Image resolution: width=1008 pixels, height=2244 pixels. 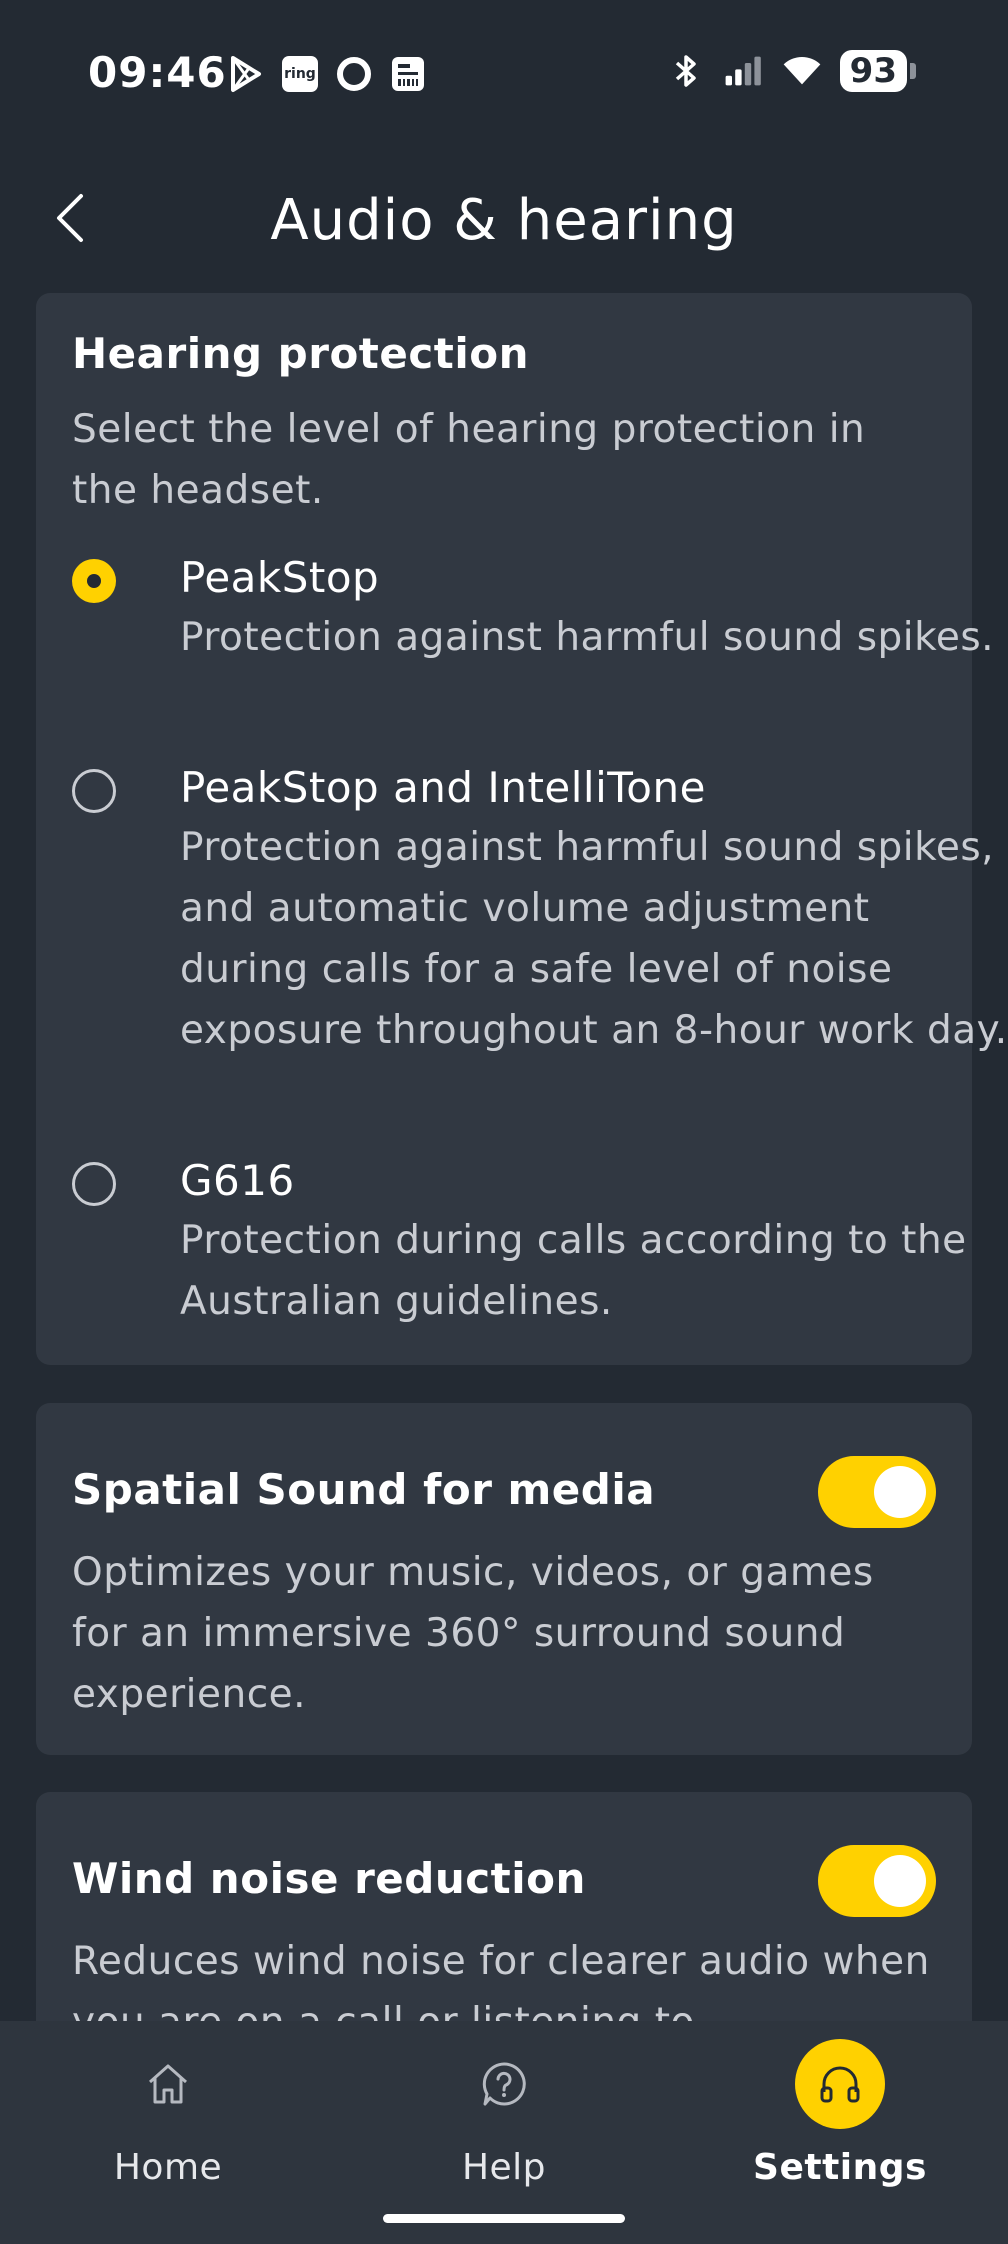 What do you see at coordinates (246, 74) in the screenshot?
I see `play-store-icon` at bounding box center [246, 74].